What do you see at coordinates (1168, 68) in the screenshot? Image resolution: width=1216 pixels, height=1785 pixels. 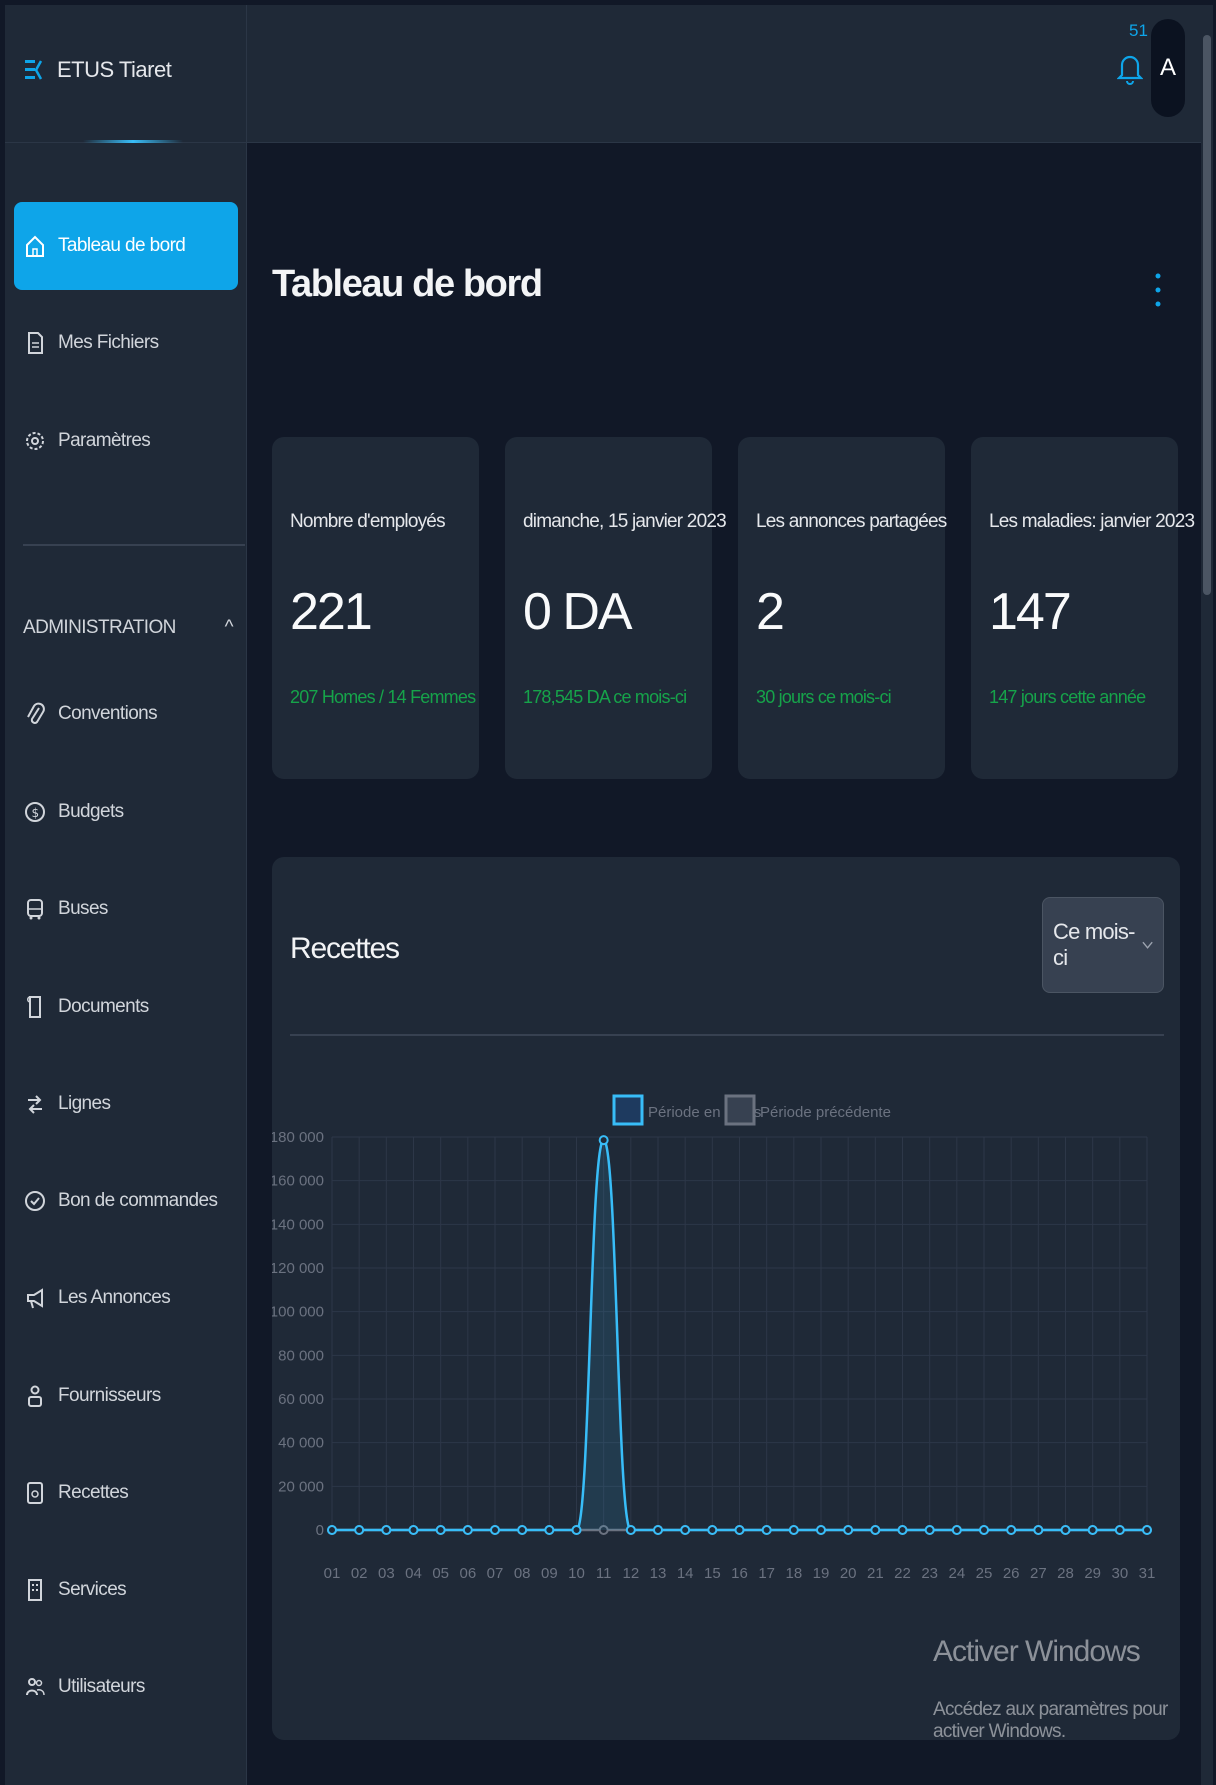 I see `avatar: A` at bounding box center [1168, 68].